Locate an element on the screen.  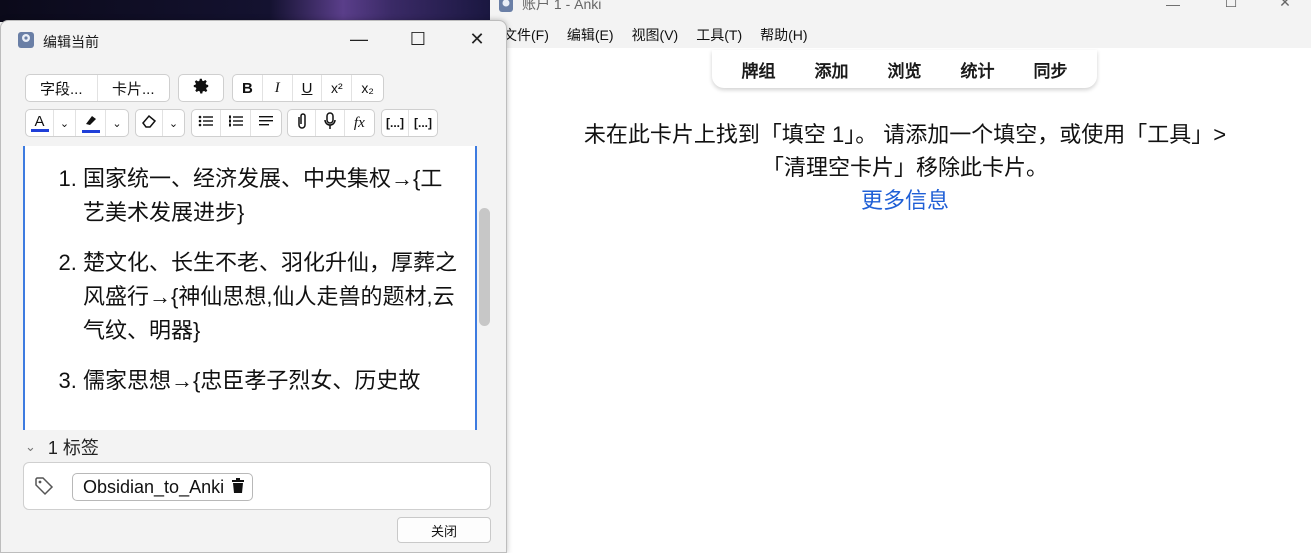
cloze-group: [...] [...] is located at coordinates (409, 123).